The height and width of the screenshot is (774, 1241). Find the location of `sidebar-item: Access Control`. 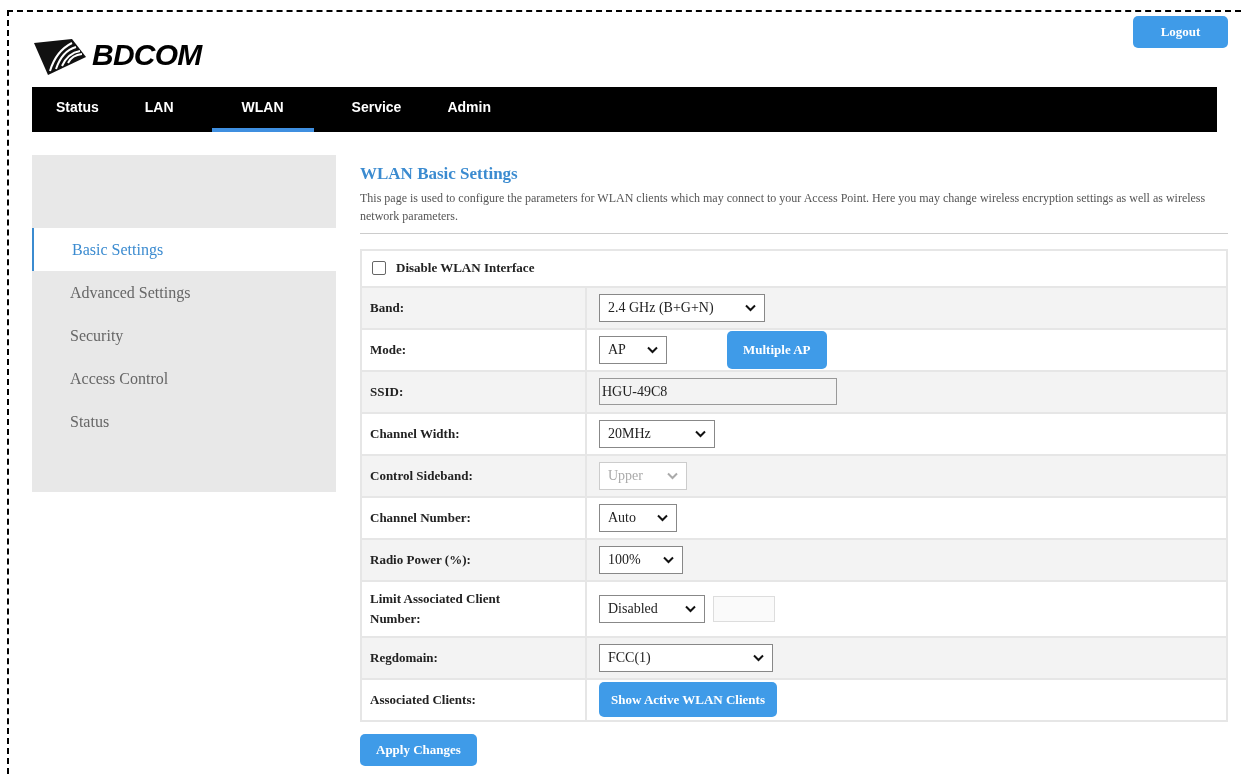

sidebar-item: Access Control is located at coordinates (184, 378).